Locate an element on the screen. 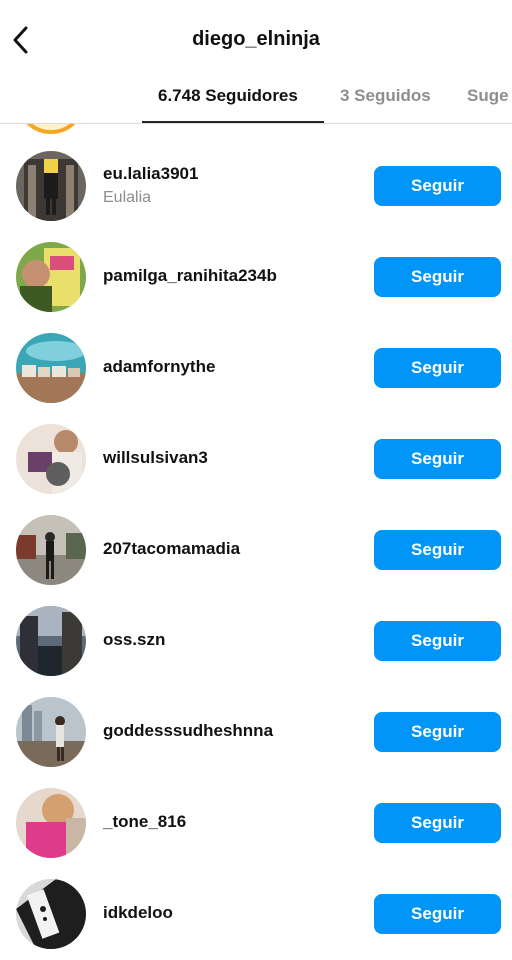 The height and width of the screenshot is (960, 512). profile-username-title: diego_elninja is located at coordinates (256, 39).